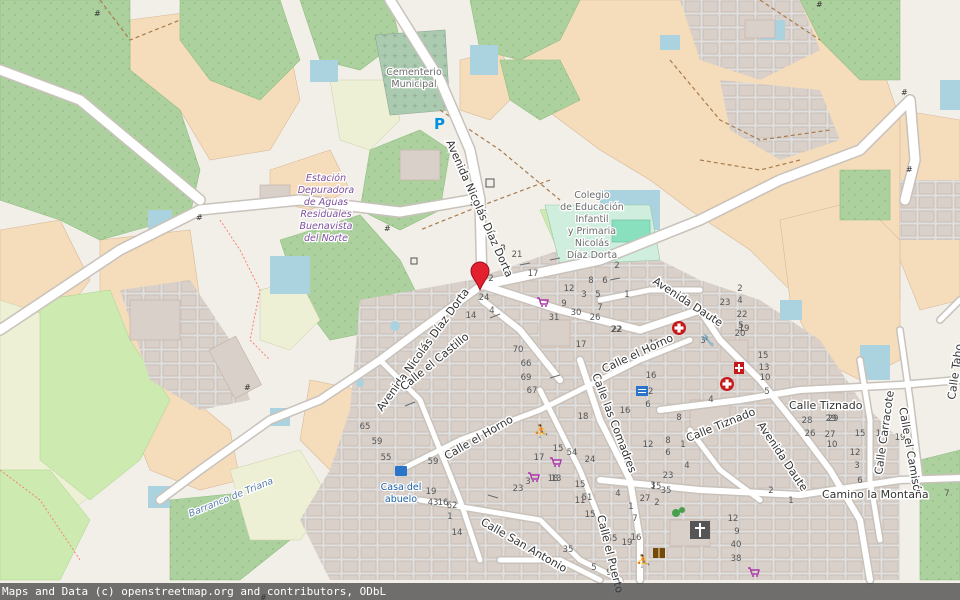 Image resolution: width=960 pixels, height=600 pixels. Describe the element at coordinates (876, 495) in the screenshot. I see `street-camino-la-montana: Camino la Montaña` at that location.